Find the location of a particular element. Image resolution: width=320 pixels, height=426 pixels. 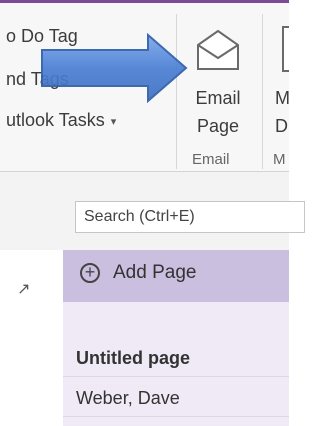

meeting-details-label-line1: M is located at coordinates (282, 98).